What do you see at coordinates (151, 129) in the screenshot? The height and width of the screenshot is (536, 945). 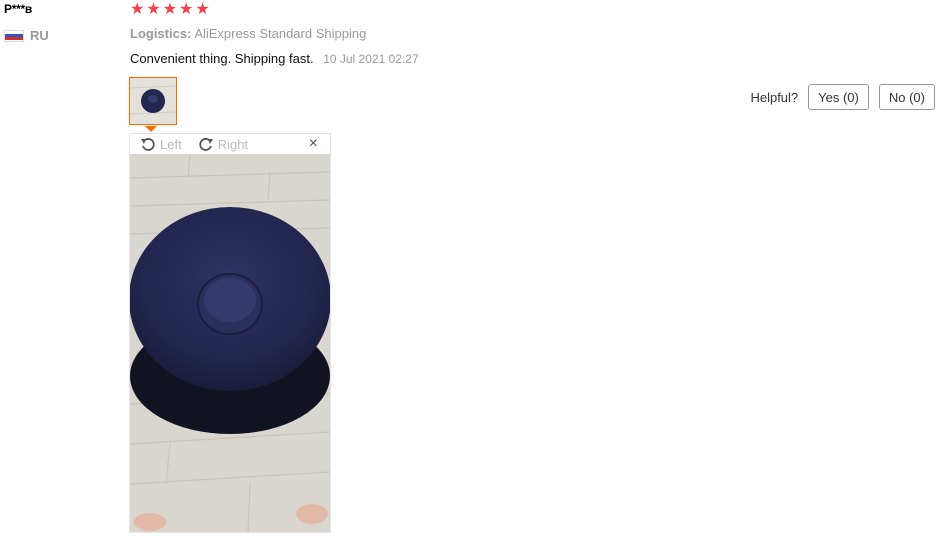 I see `thumbnail-caret` at bounding box center [151, 129].